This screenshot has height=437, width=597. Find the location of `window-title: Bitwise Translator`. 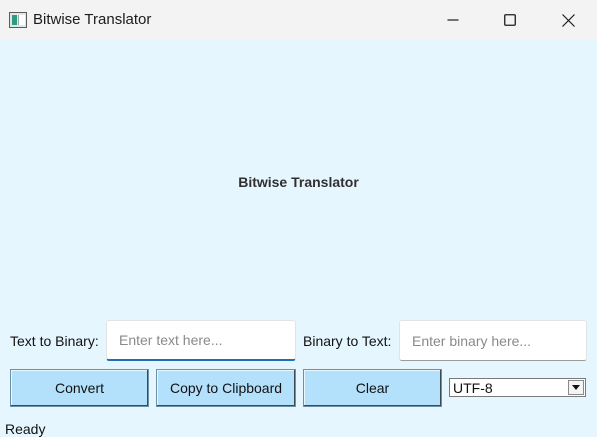

window-title: Bitwise Translator is located at coordinates (92, 19).